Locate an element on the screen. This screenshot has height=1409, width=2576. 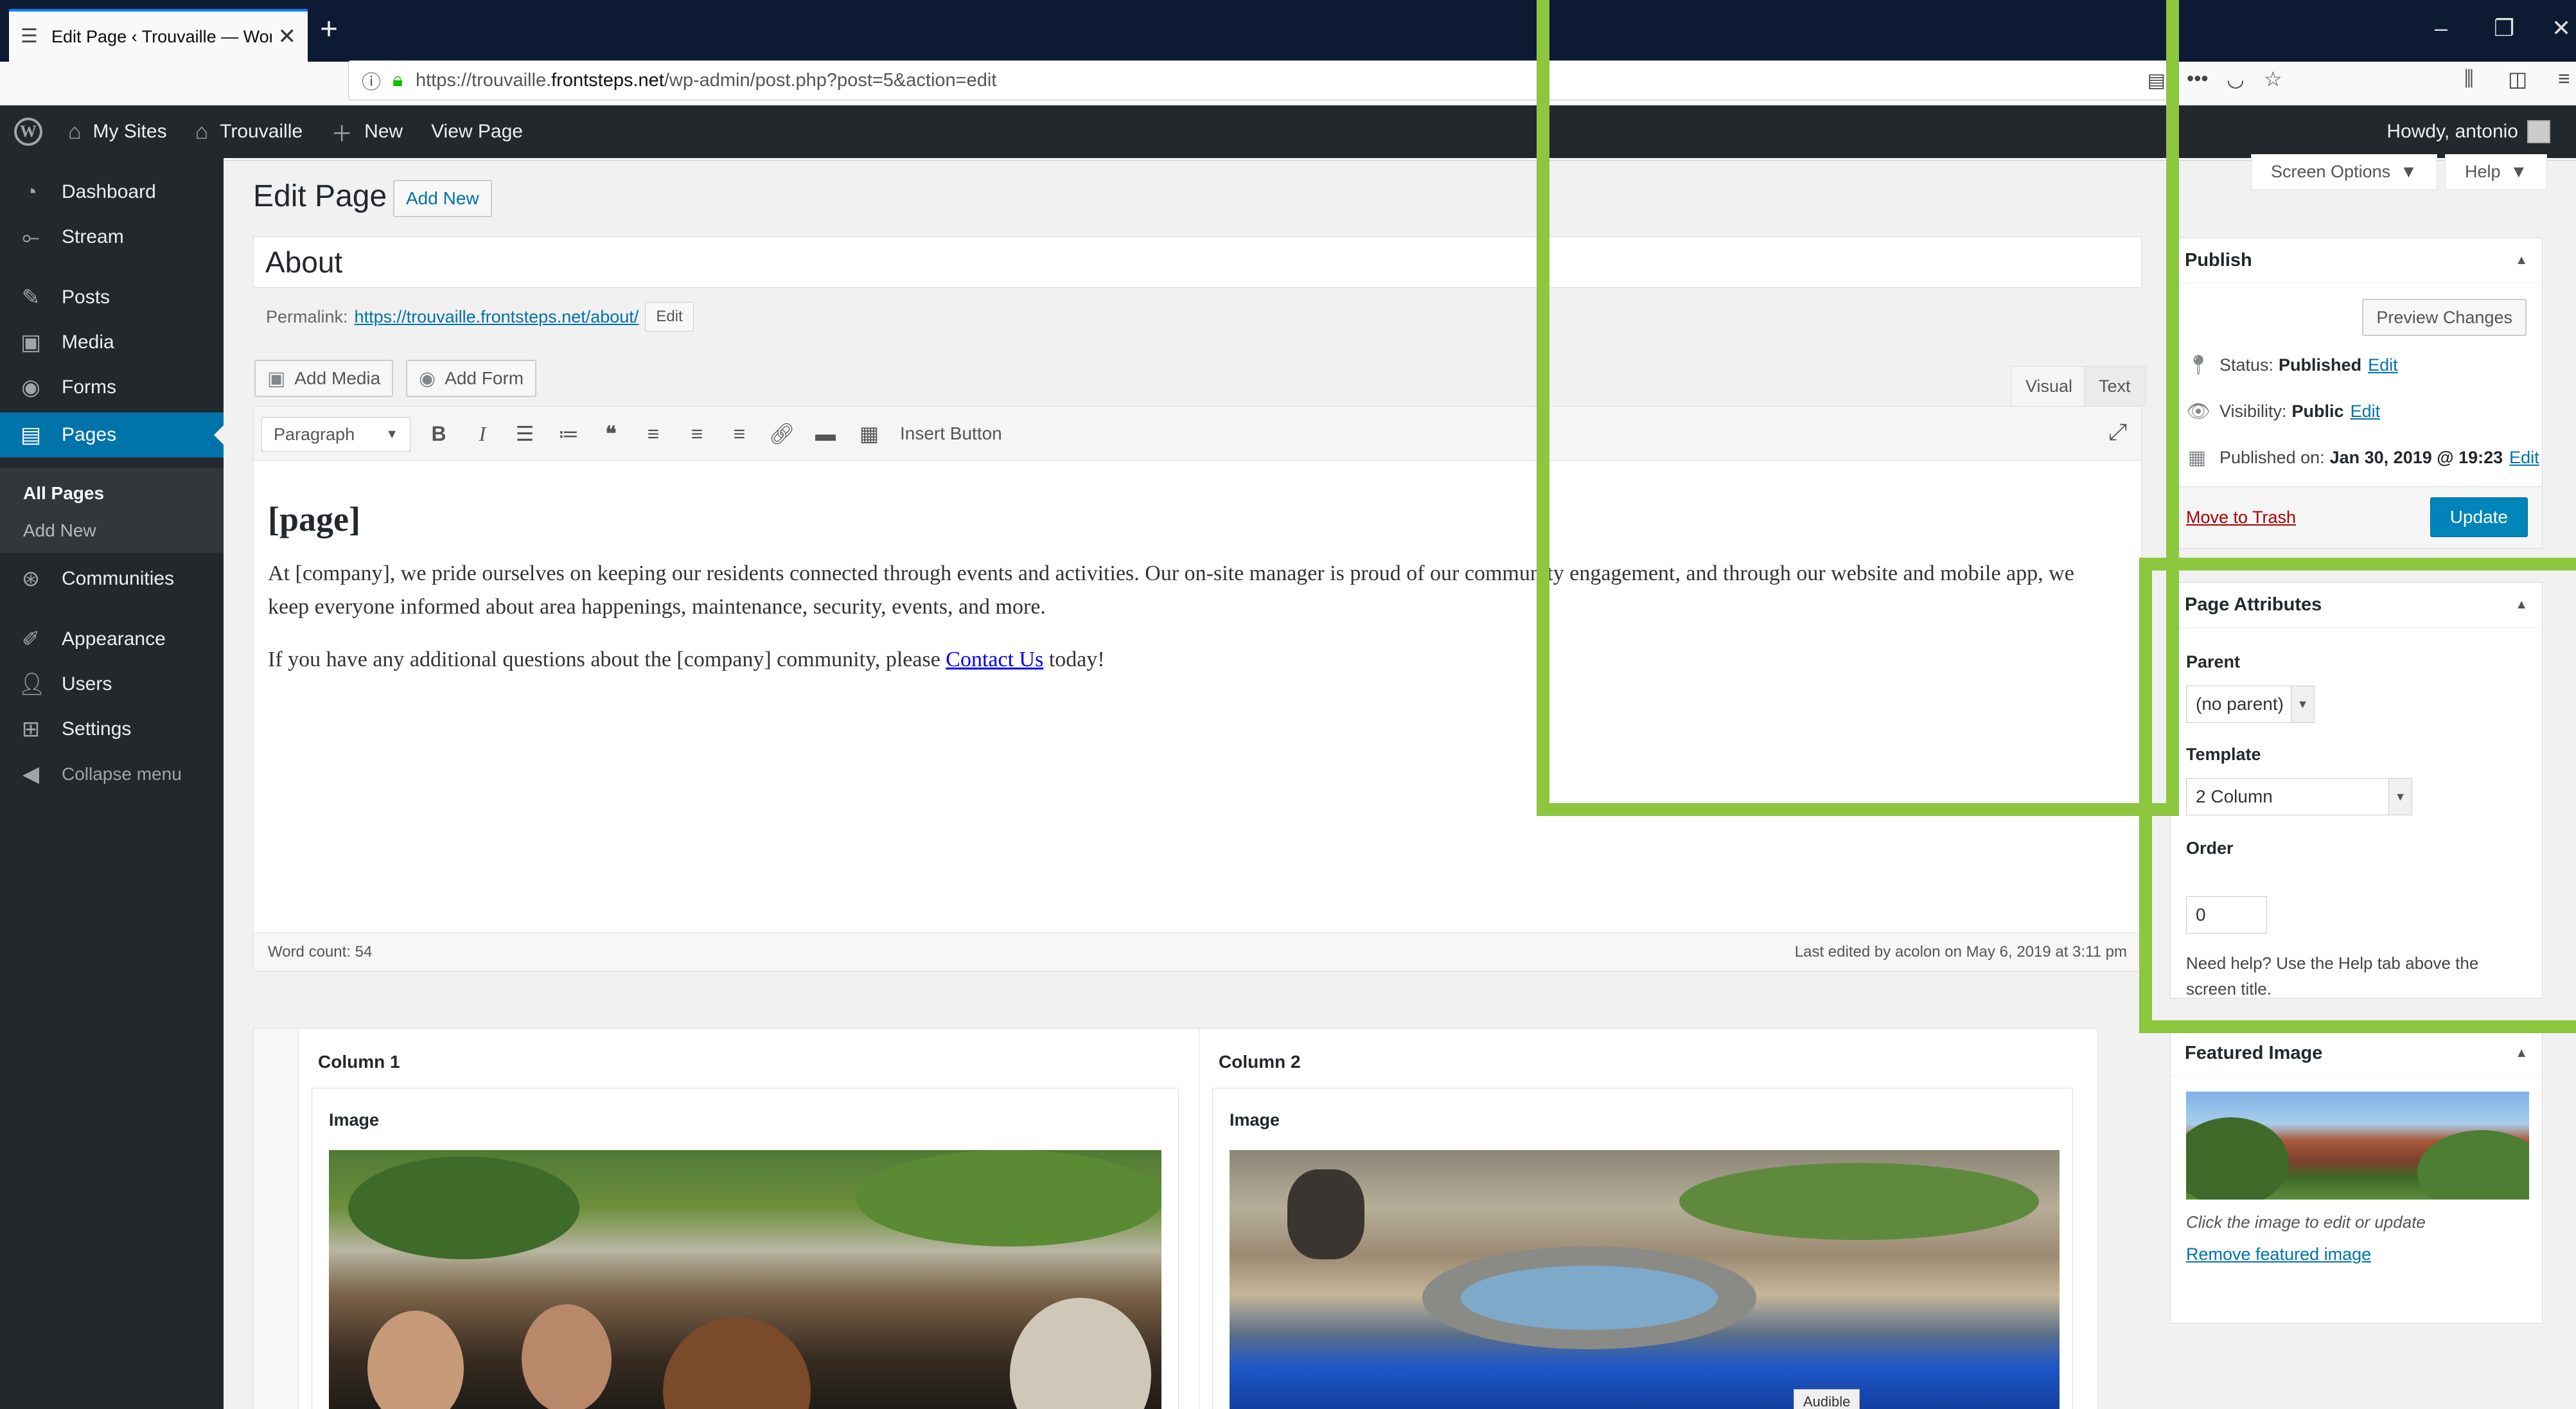
preview-changes-button: Preview Changes is located at coordinates (2444, 317).